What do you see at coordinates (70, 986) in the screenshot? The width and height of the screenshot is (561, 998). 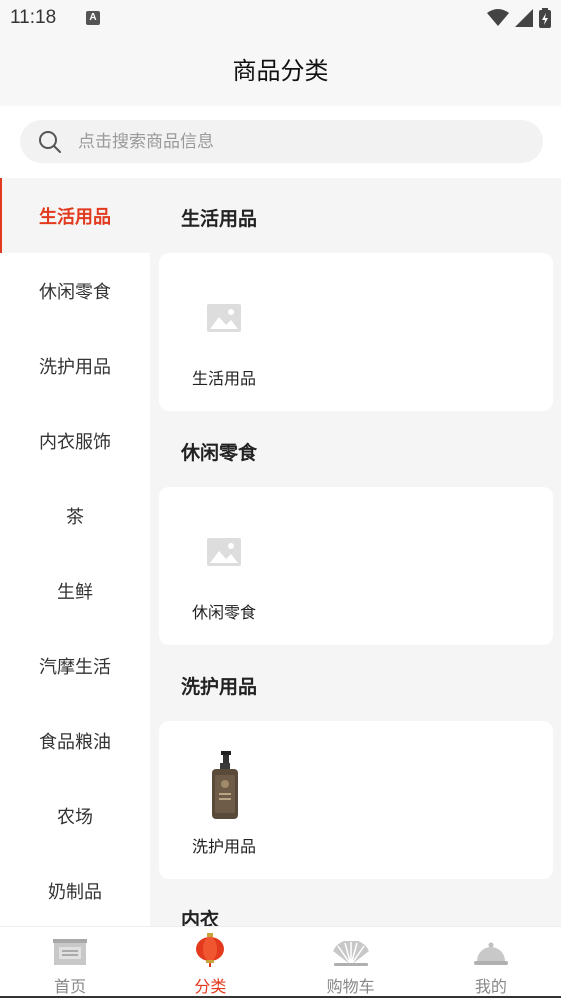 I see `tab-label: 首页` at bounding box center [70, 986].